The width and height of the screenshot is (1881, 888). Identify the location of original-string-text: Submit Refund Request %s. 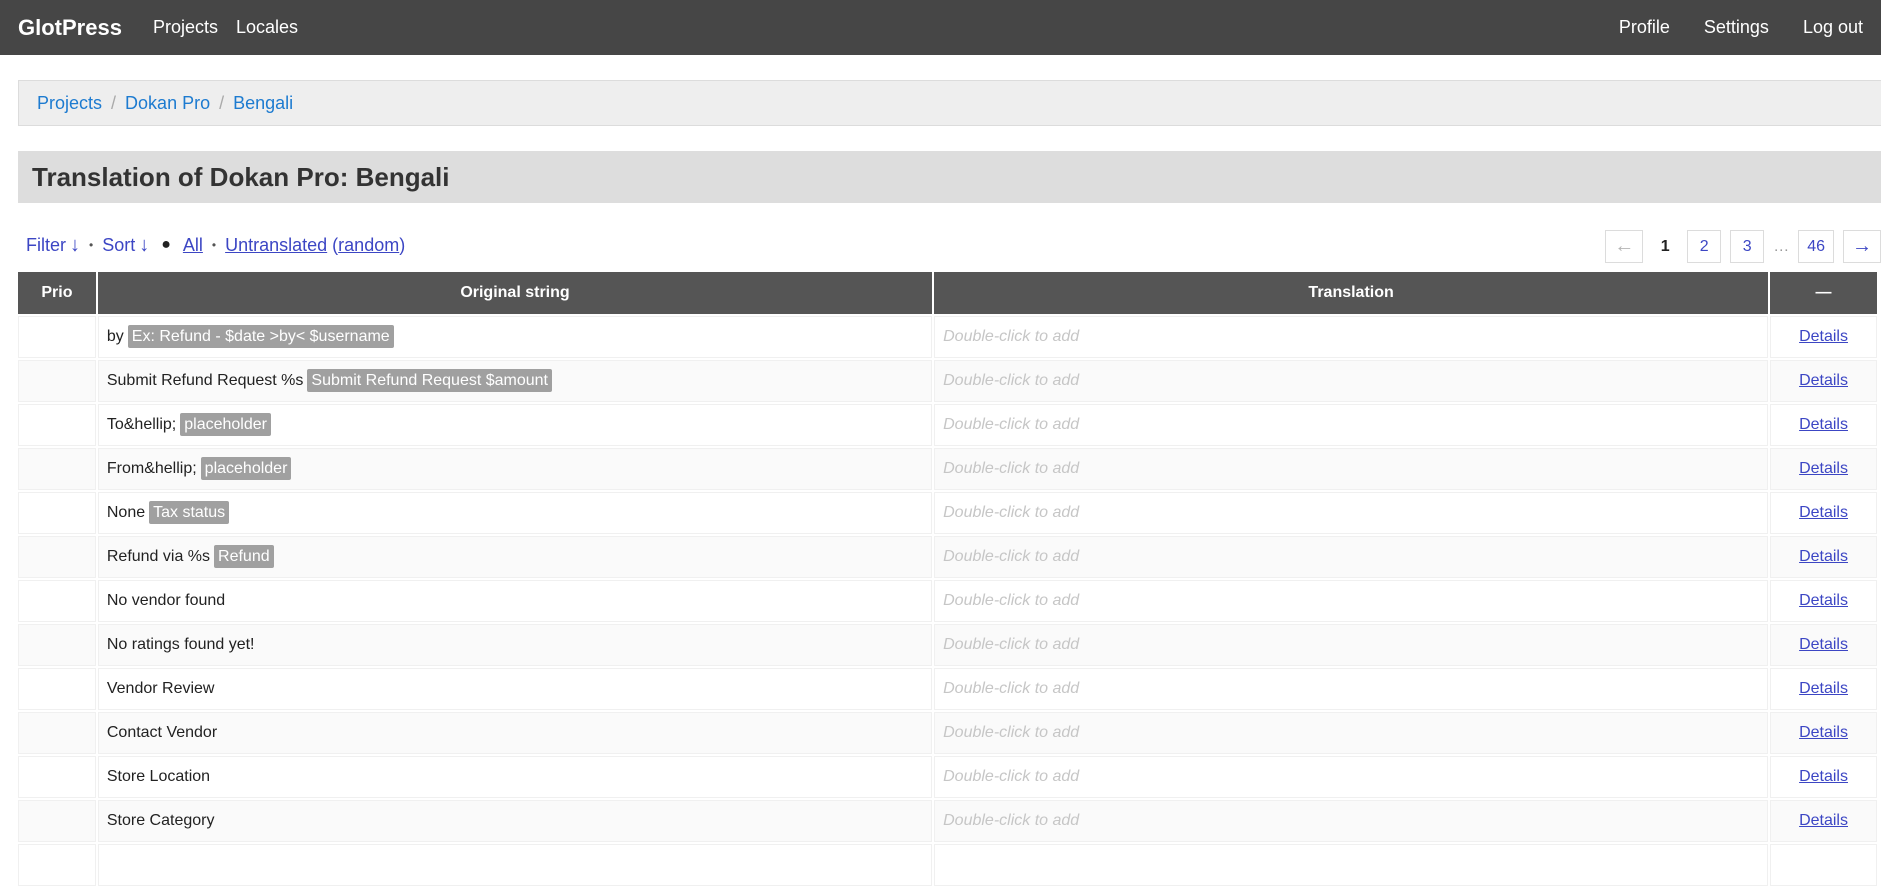
(205, 380).